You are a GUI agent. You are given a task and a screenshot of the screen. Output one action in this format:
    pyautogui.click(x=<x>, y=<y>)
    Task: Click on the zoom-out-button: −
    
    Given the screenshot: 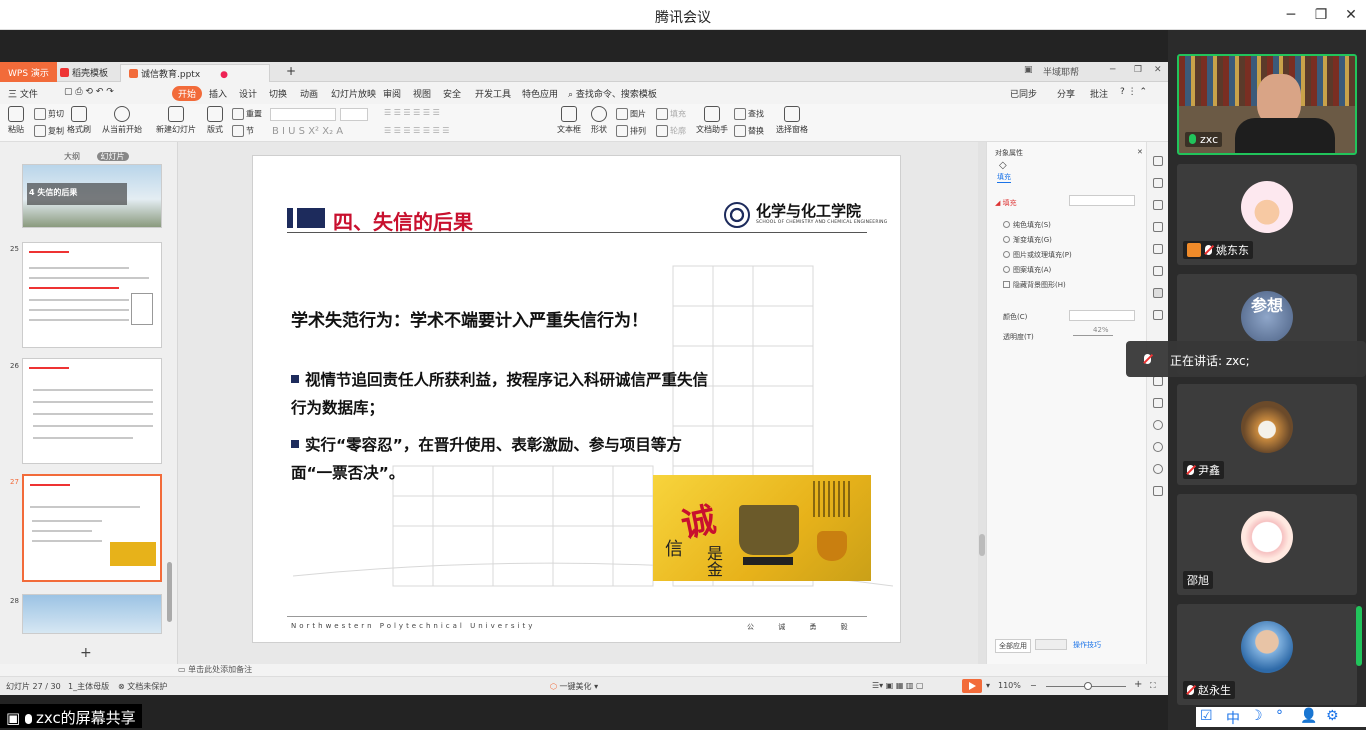 What is the action you would take?
    pyautogui.click(x=1033, y=685)
    